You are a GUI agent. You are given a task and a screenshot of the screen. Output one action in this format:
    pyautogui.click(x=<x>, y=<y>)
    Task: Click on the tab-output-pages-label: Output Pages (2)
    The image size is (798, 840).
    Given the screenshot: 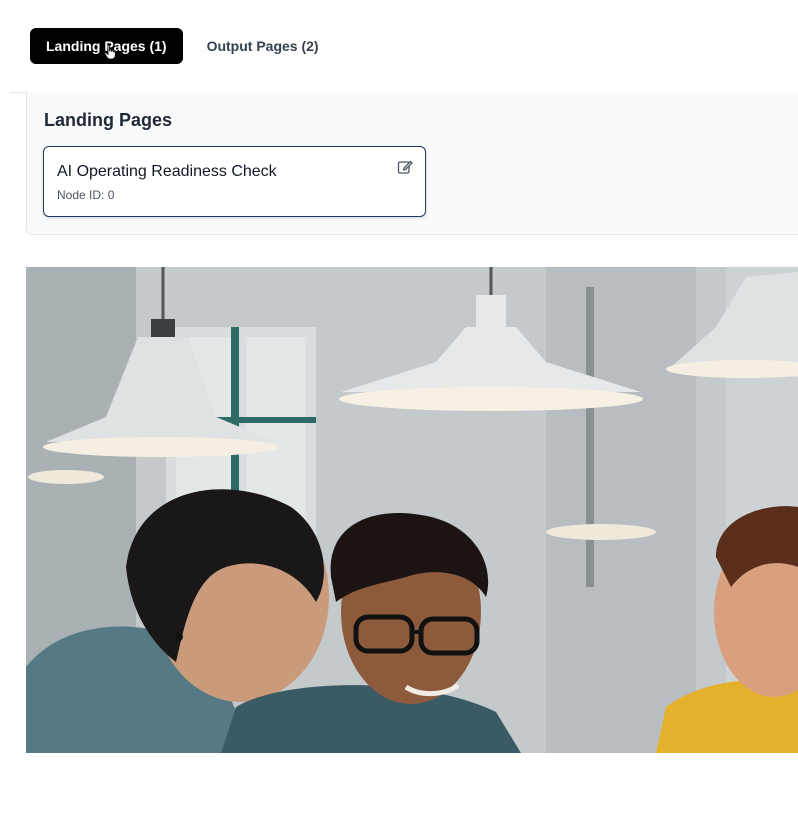 What is the action you would take?
    pyautogui.click(x=262, y=46)
    